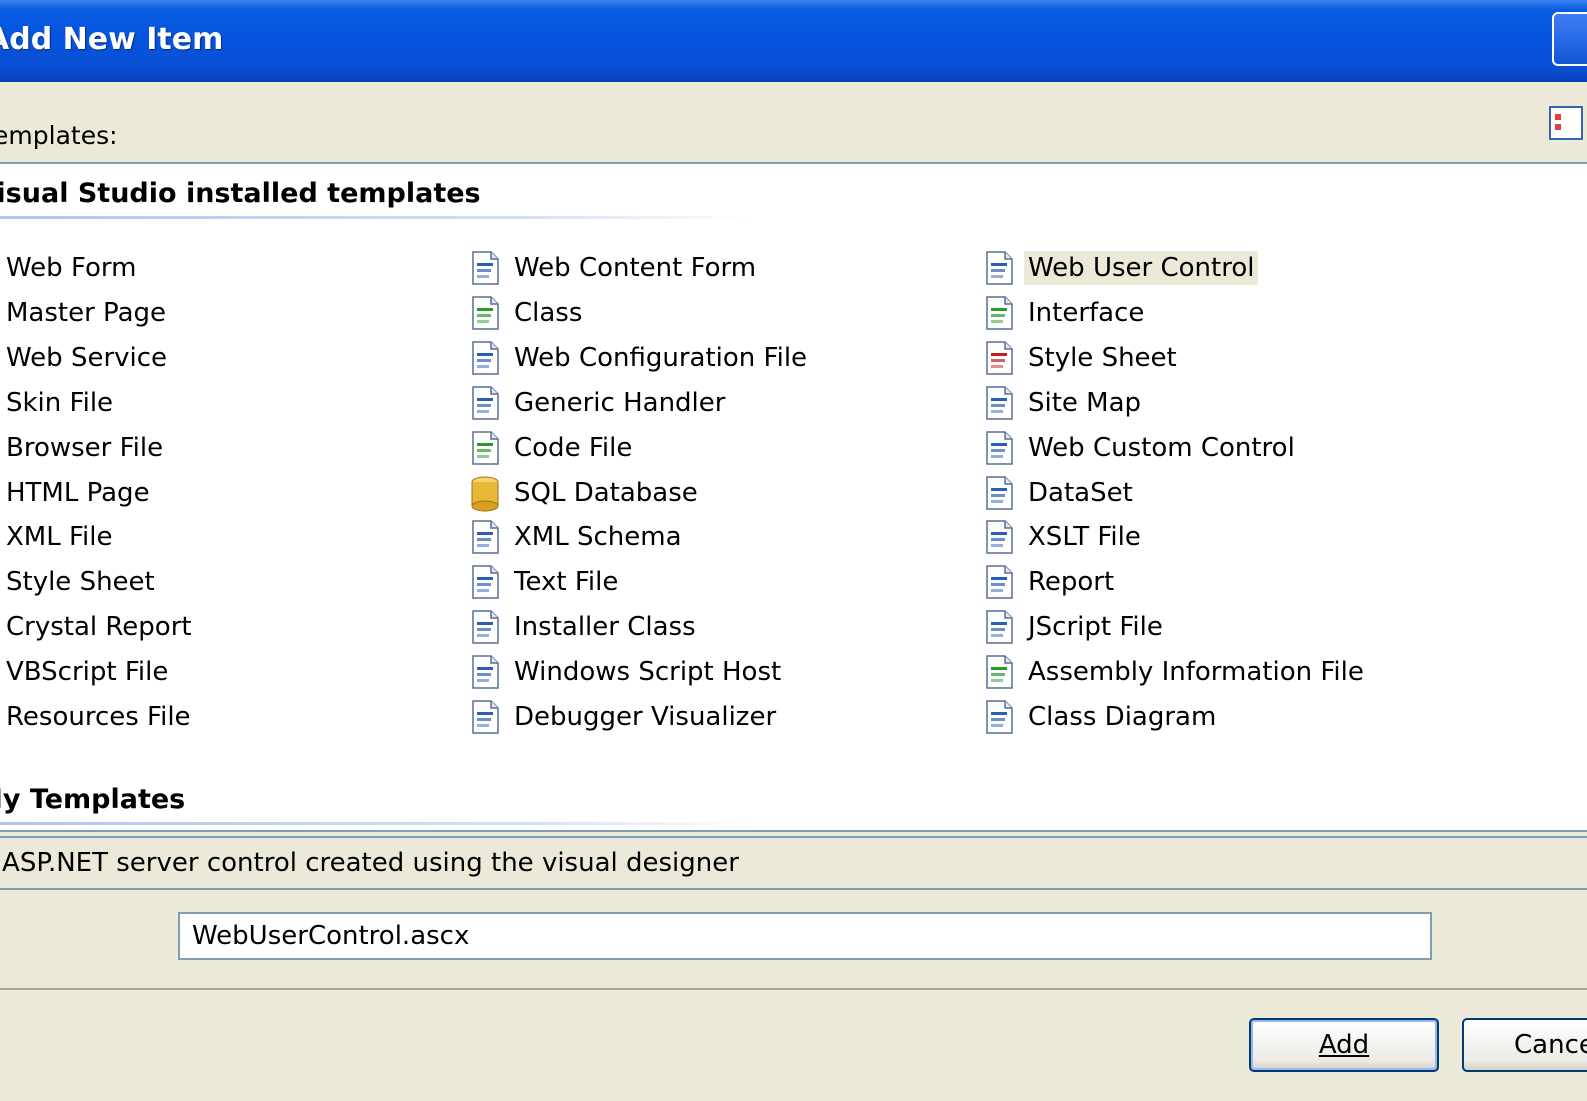 Image resolution: width=1587 pixels, height=1101 pixels. What do you see at coordinates (999, 627) in the screenshot?
I see `jscript-file-icon` at bounding box center [999, 627].